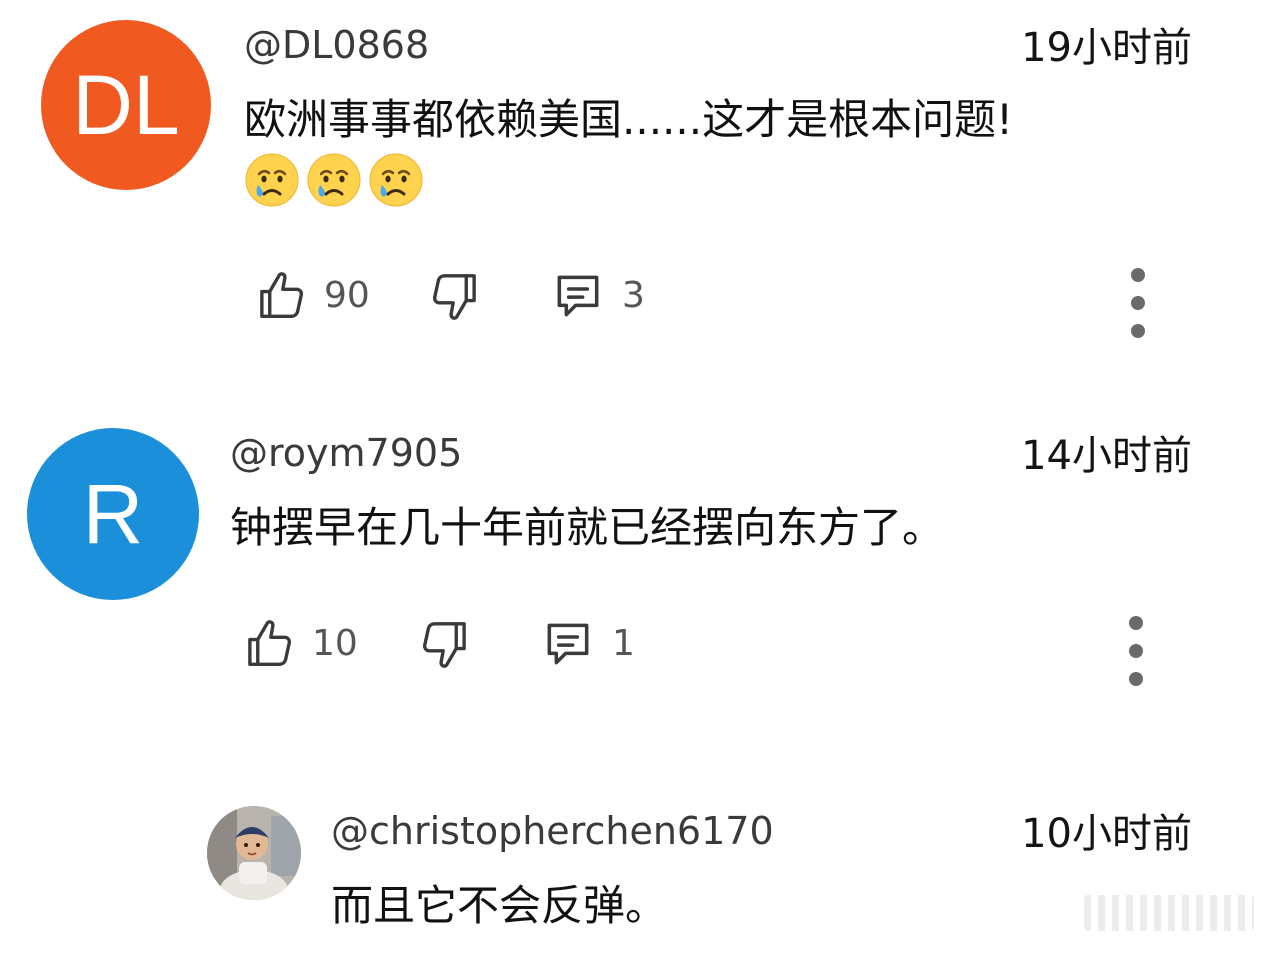 Image resolution: width=1280 pixels, height=959 pixels. I want to click on comment-timestamp: 14小时前, so click(1106, 456).